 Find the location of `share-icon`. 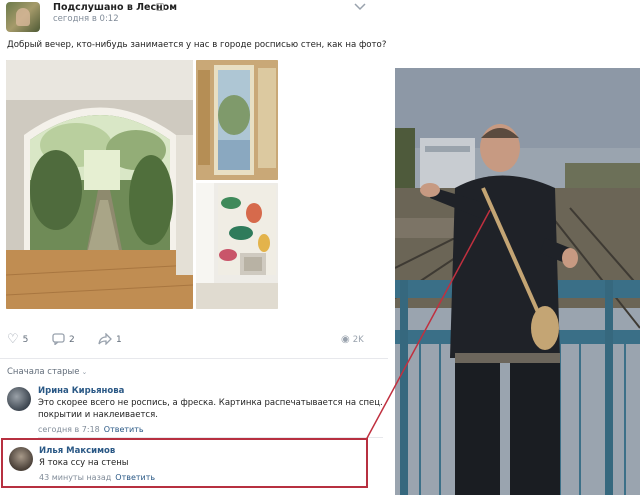

share-icon is located at coordinates (105, 339).